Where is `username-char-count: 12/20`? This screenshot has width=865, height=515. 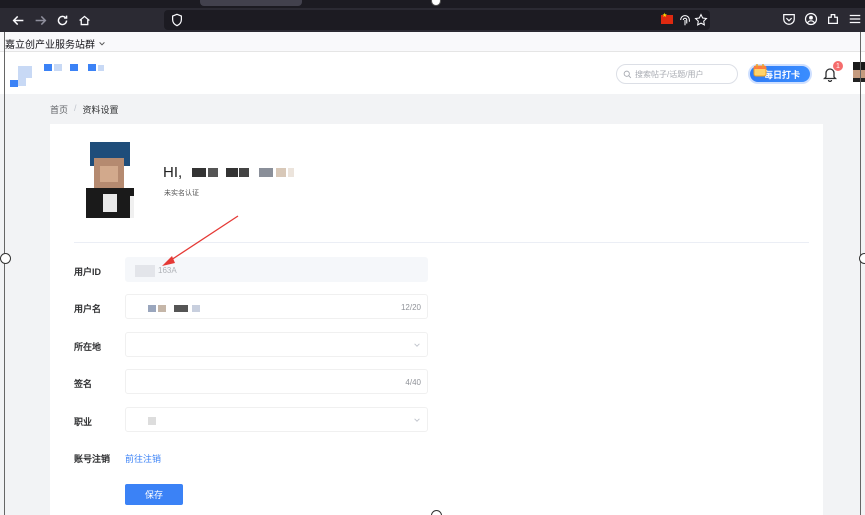
username-char-count: 12/20 is located at coordinates (410, 307).